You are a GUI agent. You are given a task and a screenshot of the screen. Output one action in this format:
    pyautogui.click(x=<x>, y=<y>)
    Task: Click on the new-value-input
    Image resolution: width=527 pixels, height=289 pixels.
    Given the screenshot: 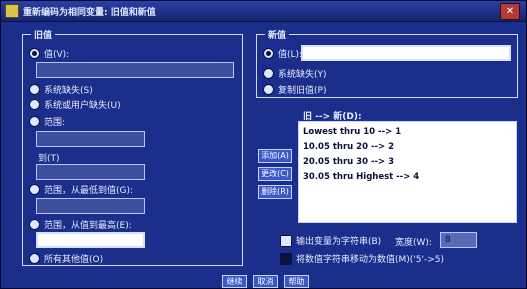 What is the action you would take?
    pyautogui.click(x=406, y=53)
    